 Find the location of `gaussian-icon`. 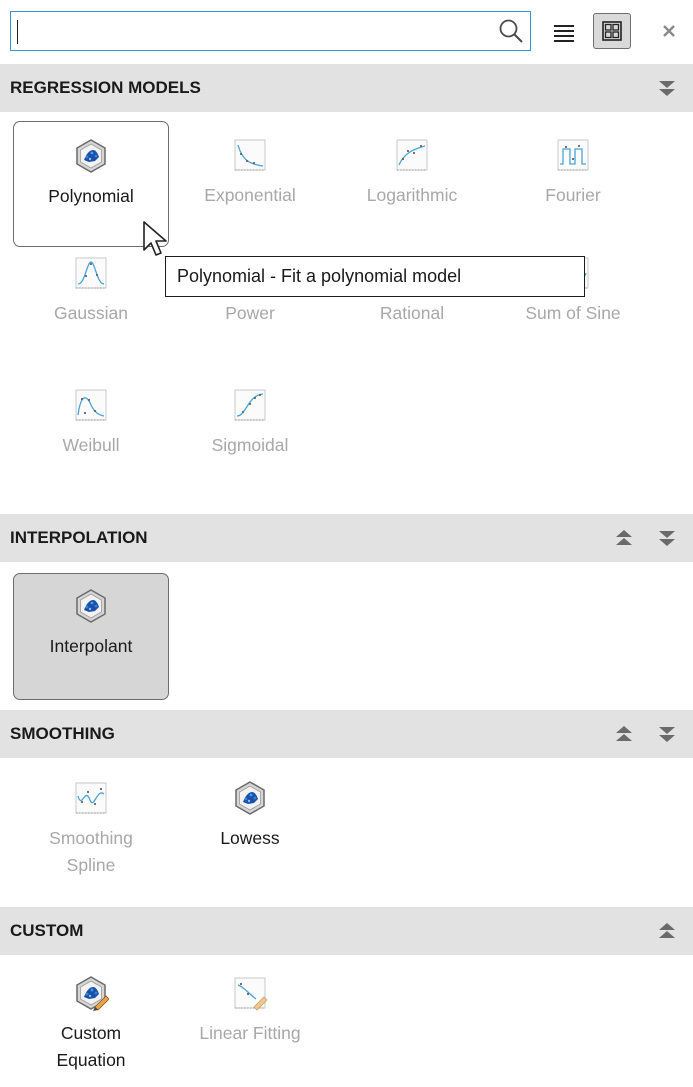

gaussian-icon is located at coordinates (91, 273).